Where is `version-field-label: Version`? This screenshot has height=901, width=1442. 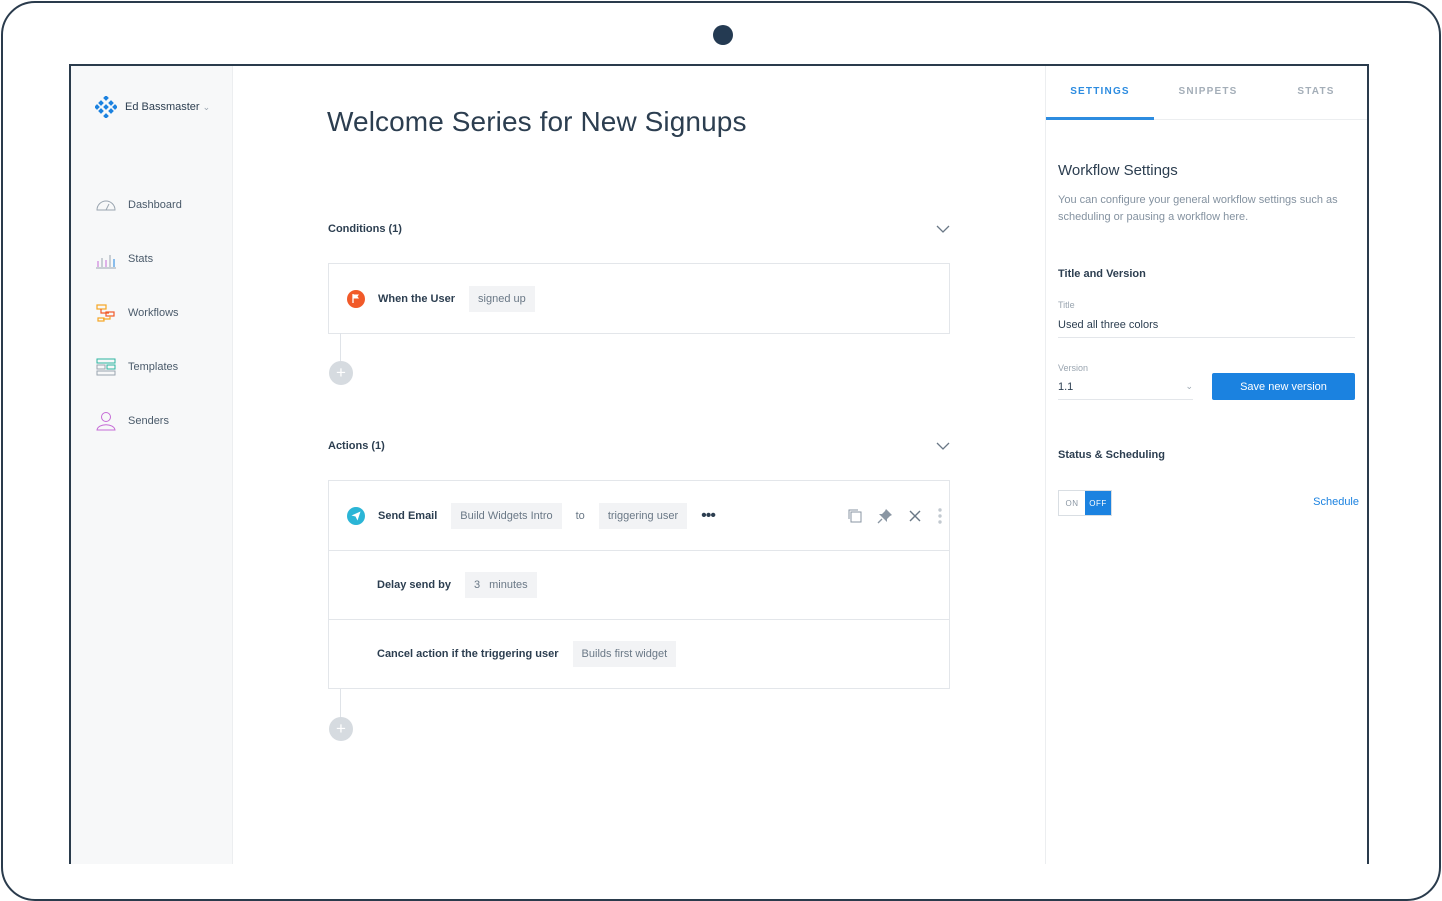 version-field-label: Version is located at coordinates (1073, 368).